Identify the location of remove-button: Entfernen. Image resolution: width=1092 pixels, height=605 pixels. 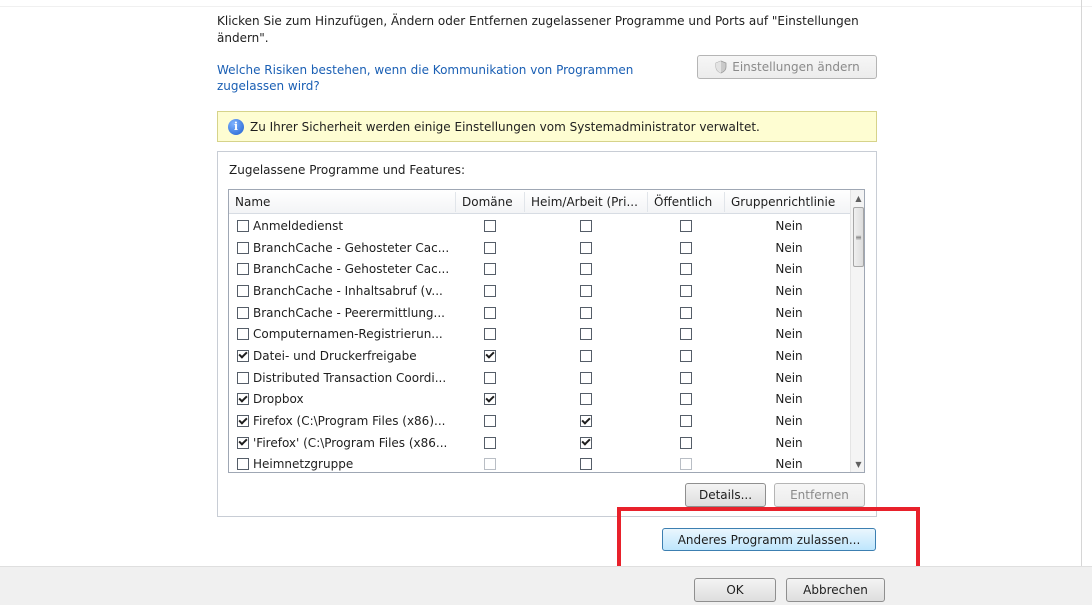
(819, 495).